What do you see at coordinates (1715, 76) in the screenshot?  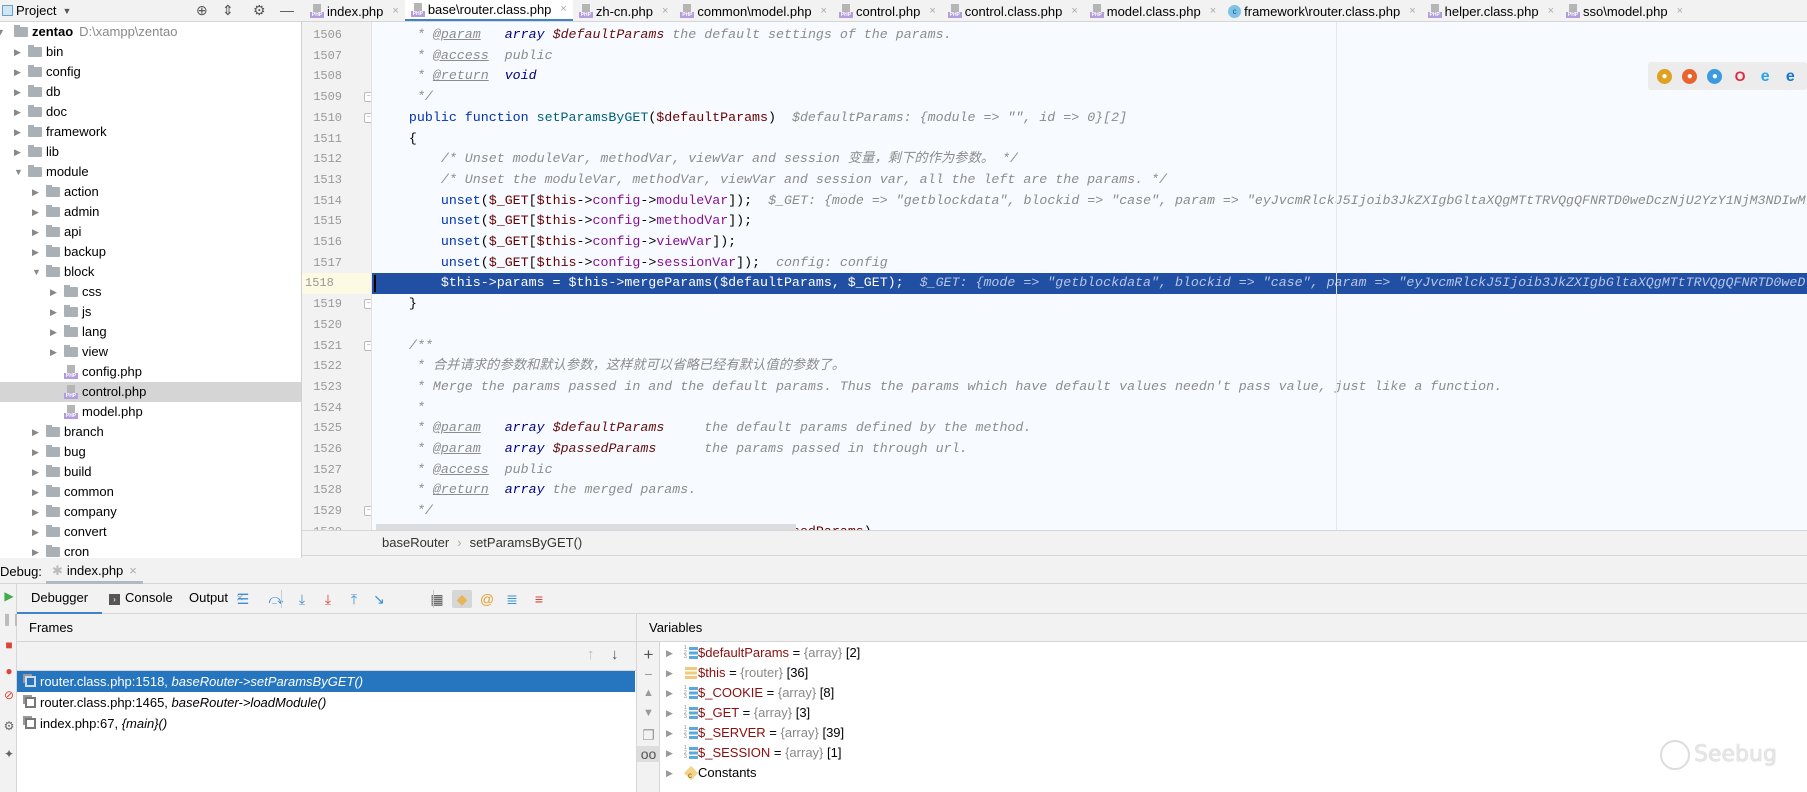 I see `safari-icon: ●` at bounding box center [1715, 76].